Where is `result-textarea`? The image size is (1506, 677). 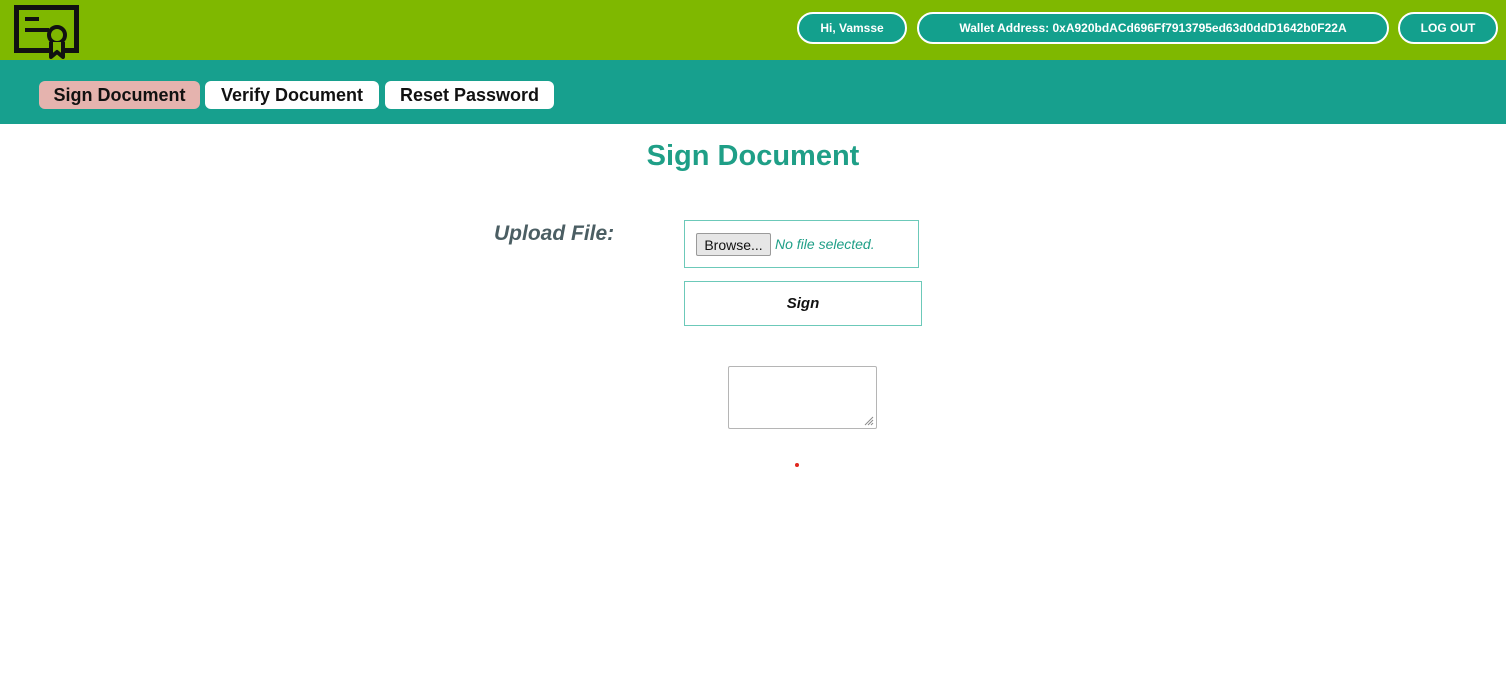 result-textarea is located at coordinates (802, 397).